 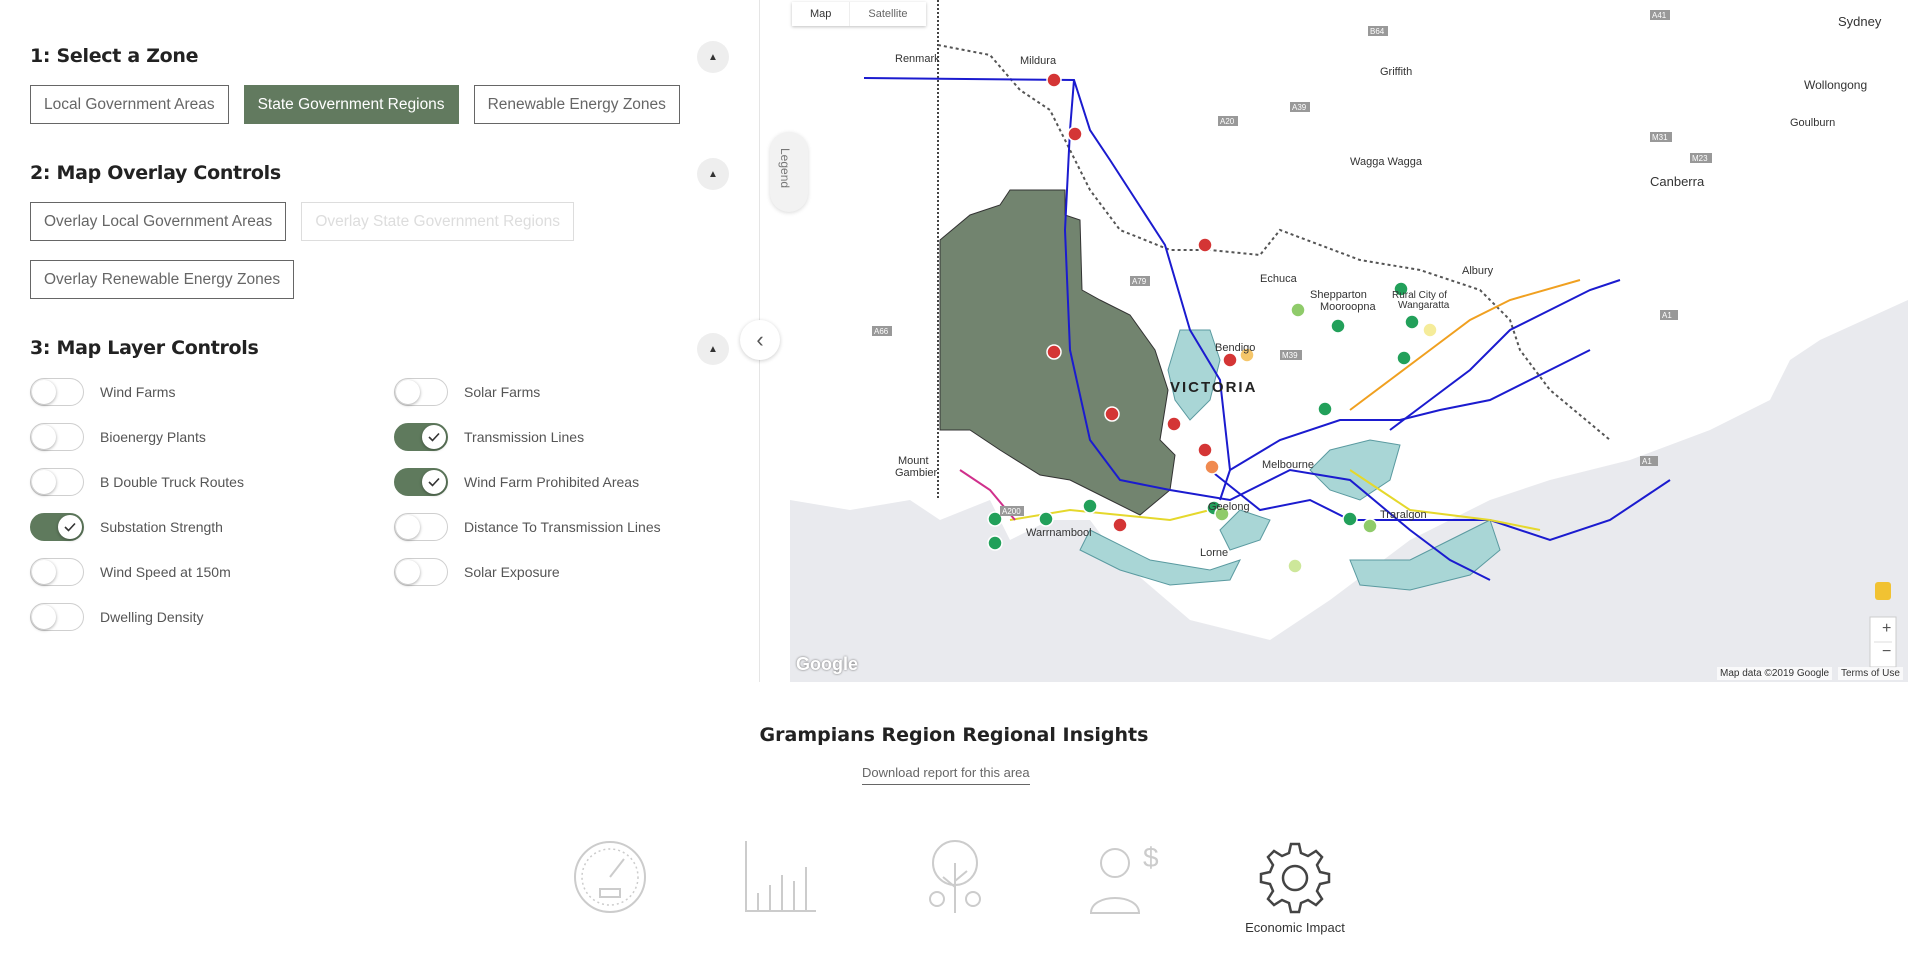 I want to click on layer-controls-section: 3: Map Layer Controls ▲, so click(x=379, y=355).